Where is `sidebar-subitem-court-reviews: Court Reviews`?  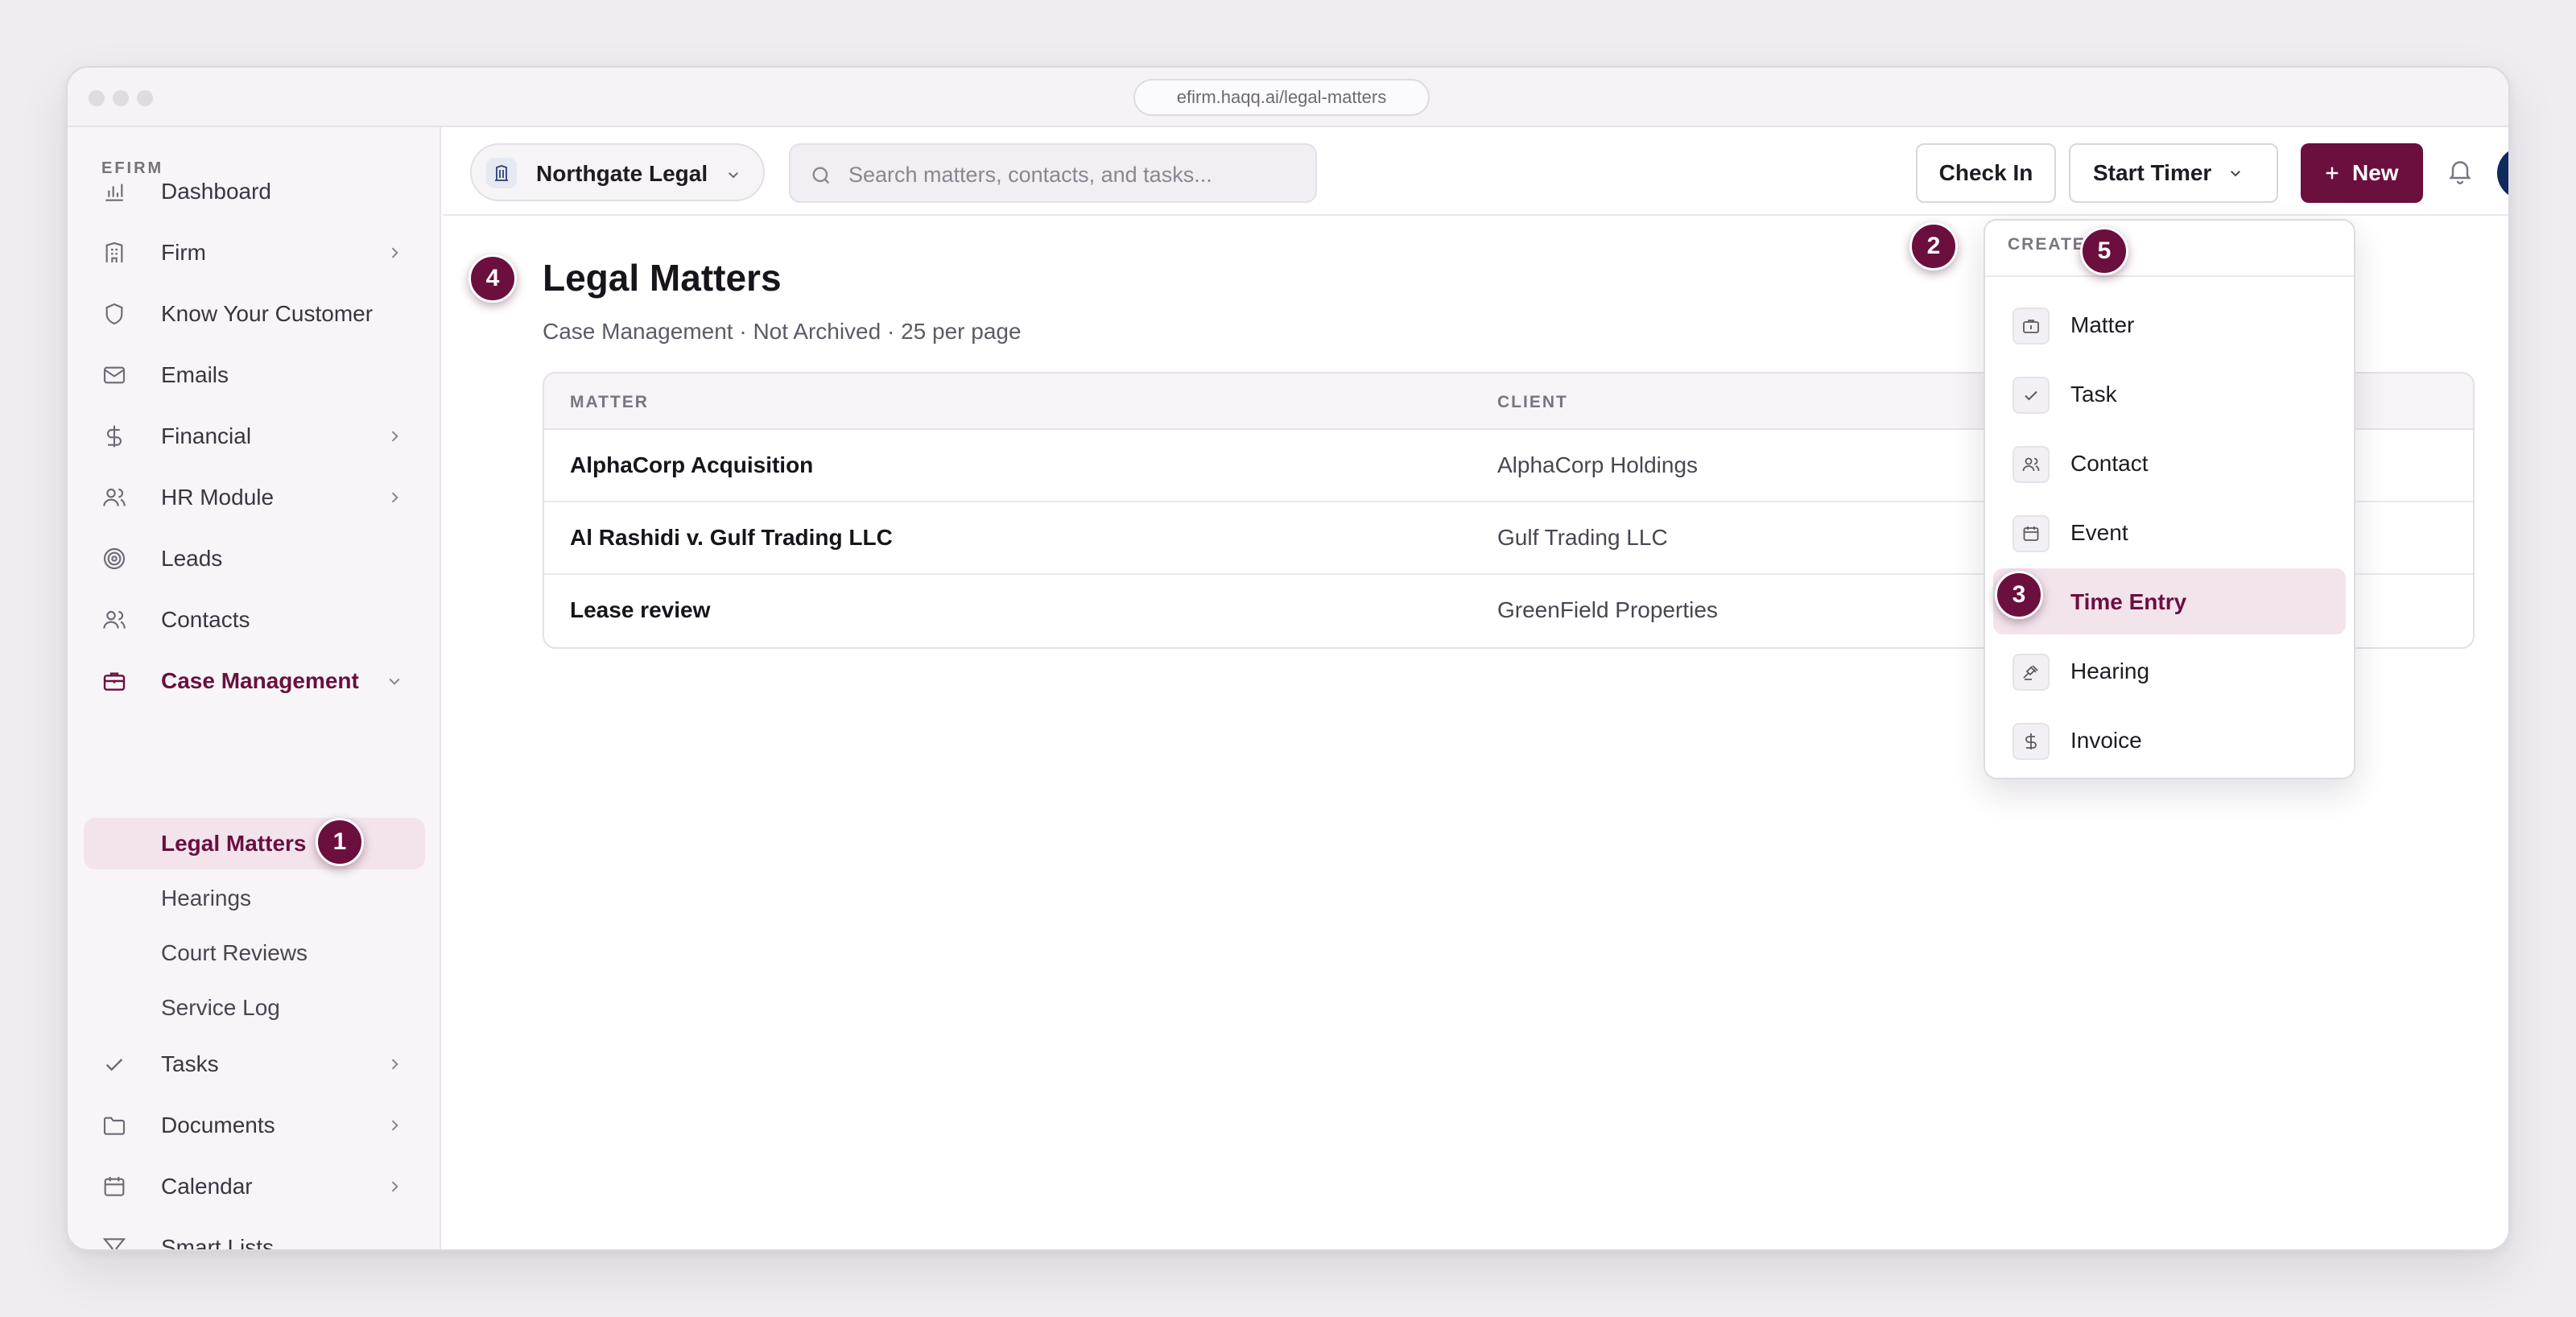
sidebar-subitem-court-reviews: Court Reviews is located at coordinates (254, 953).